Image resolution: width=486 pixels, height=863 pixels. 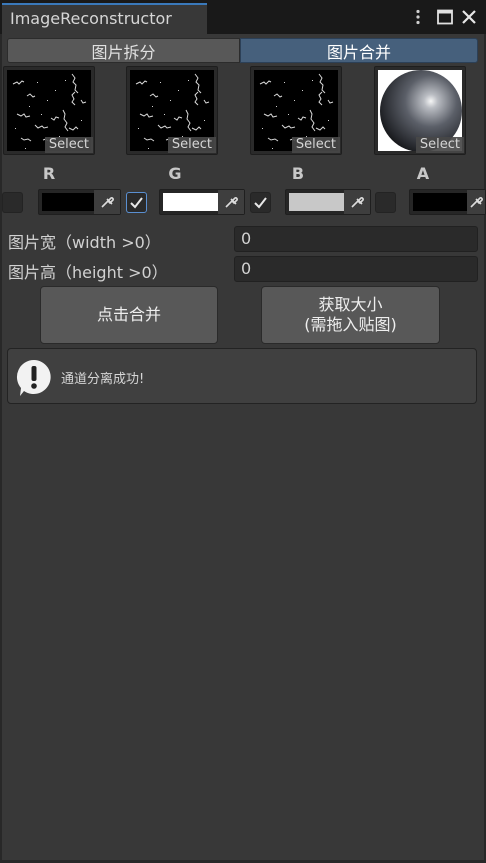 What do you see at coordinates (172, 110) in the screenshot?
I see `texture-slot-g: Select` at bounding box center [172, 110].